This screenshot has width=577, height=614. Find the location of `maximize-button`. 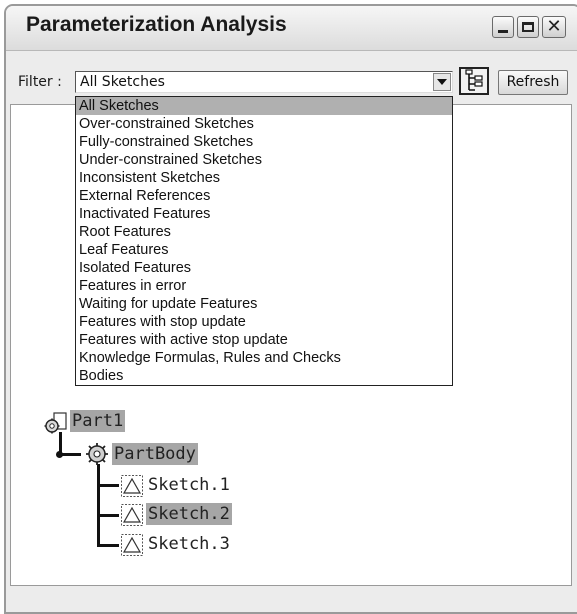

maximize-button is located at coordinates (528, 27).